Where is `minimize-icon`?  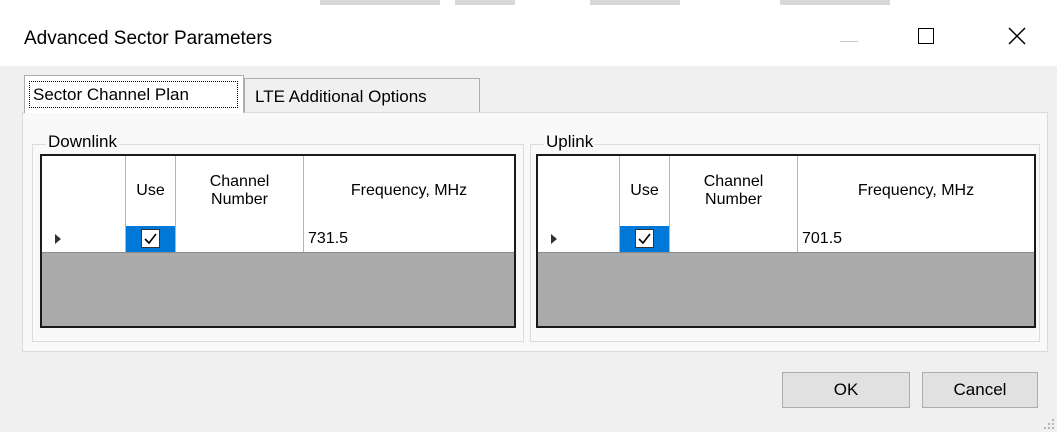 minimize-icon is located at coordinates (849, 41).